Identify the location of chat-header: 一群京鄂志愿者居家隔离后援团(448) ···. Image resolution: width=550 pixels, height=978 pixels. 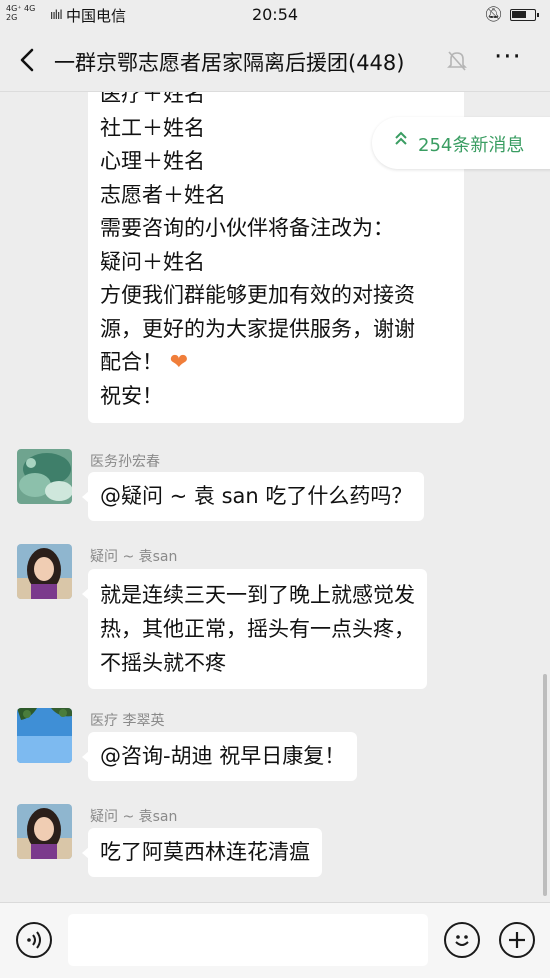
(275, 61).